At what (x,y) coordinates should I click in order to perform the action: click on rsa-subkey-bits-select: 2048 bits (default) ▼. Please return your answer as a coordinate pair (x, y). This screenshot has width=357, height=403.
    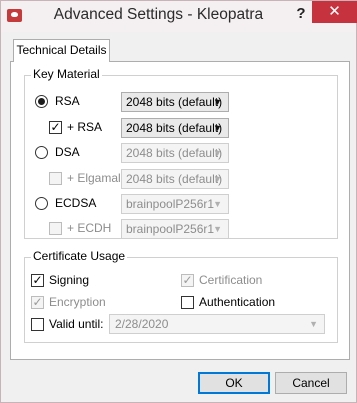
    Looking at the image, I should click on (175, 128).